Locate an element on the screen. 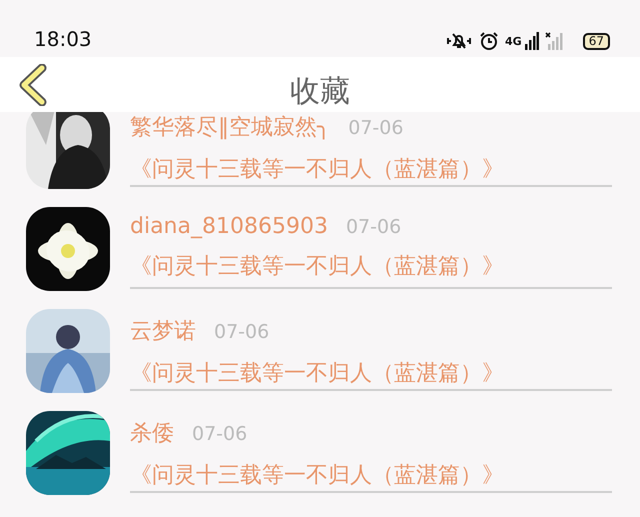  signal-icon is located at coordinates (531, 41).